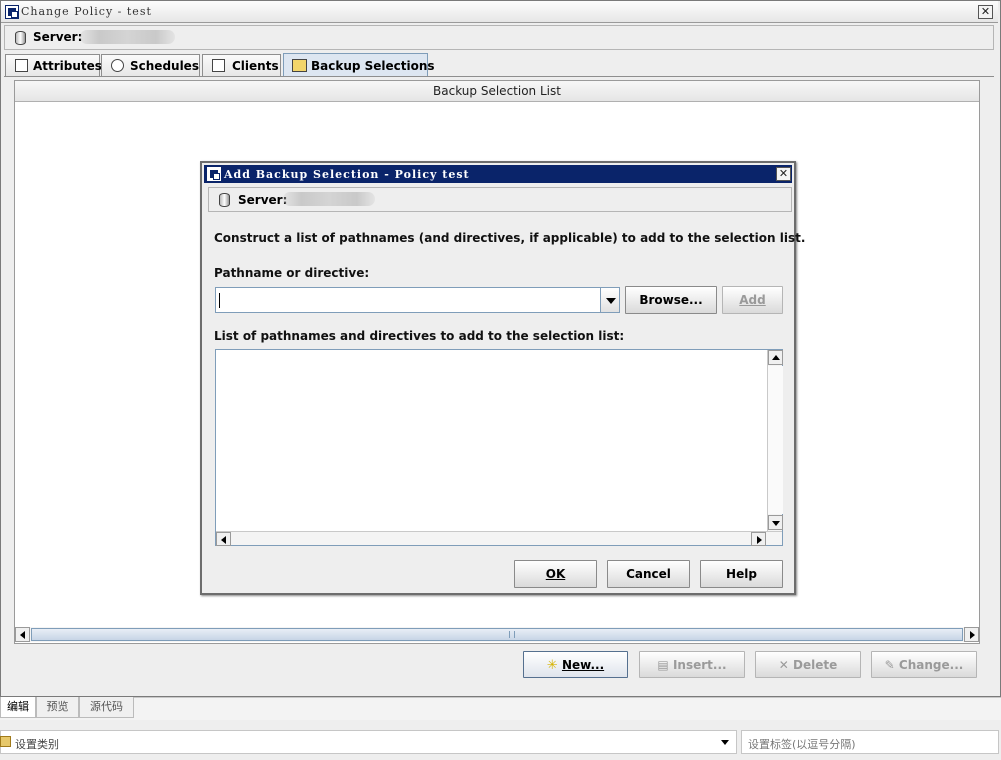  What do you see at coordinates (20, 38) in the screenshot?
I see `server-icon` at bounding box center [20, 38].